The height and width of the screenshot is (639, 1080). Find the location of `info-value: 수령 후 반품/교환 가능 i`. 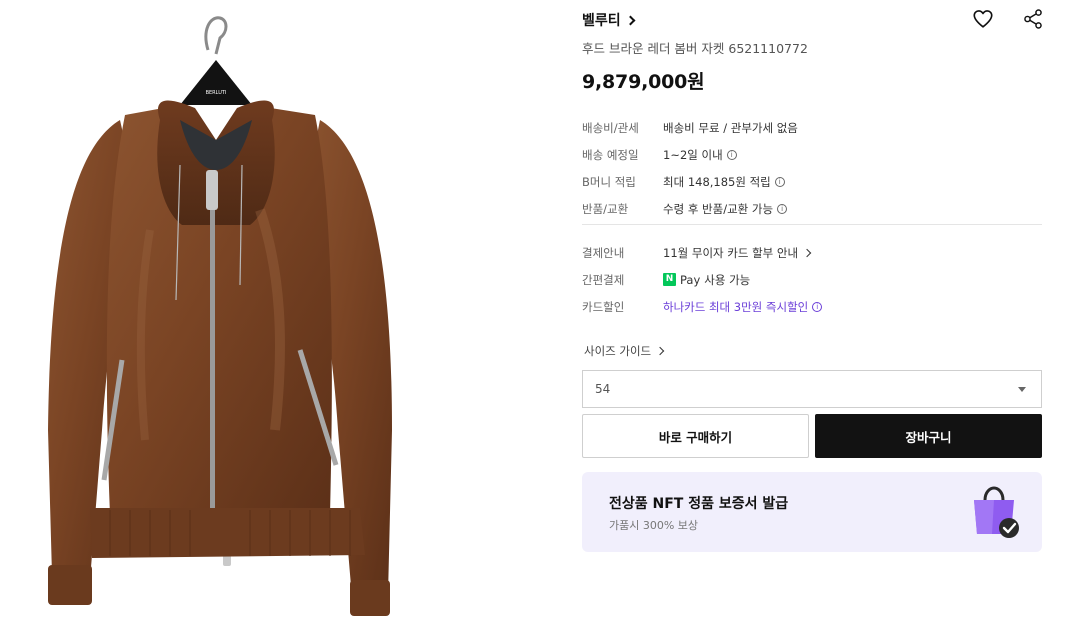

info-value: 수령 후 반품/교환 가능 i is located at coordinates (725, 209).